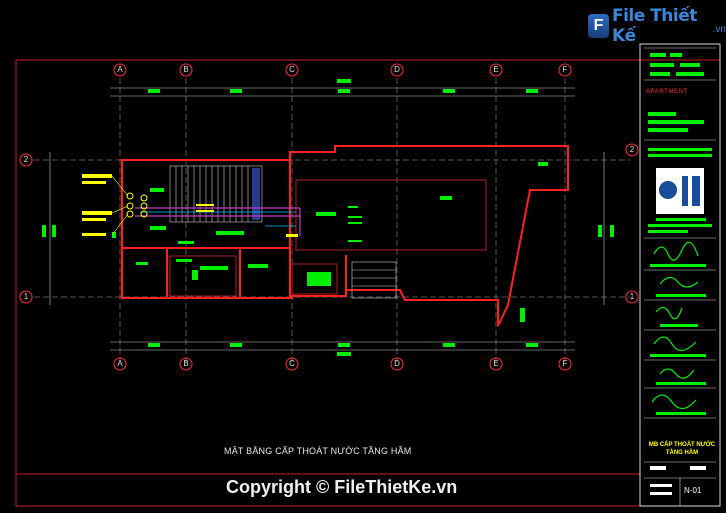 The width and height of the screenshot is (726, 513). I want to click on project-name: APARTMENT, so click(667, 92).